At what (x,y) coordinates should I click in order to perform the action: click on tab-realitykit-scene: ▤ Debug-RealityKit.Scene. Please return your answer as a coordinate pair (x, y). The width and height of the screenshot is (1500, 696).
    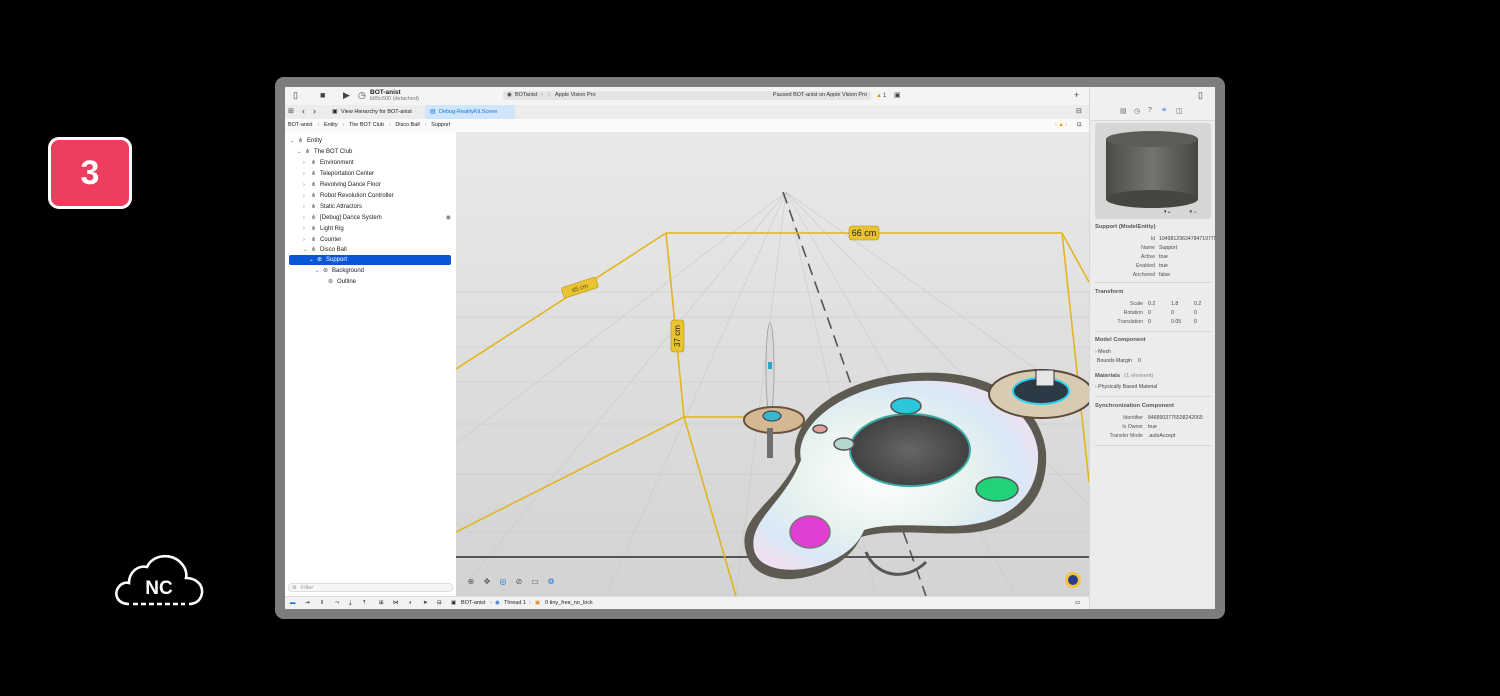
    Looking at the image, I should click on (470, 112).